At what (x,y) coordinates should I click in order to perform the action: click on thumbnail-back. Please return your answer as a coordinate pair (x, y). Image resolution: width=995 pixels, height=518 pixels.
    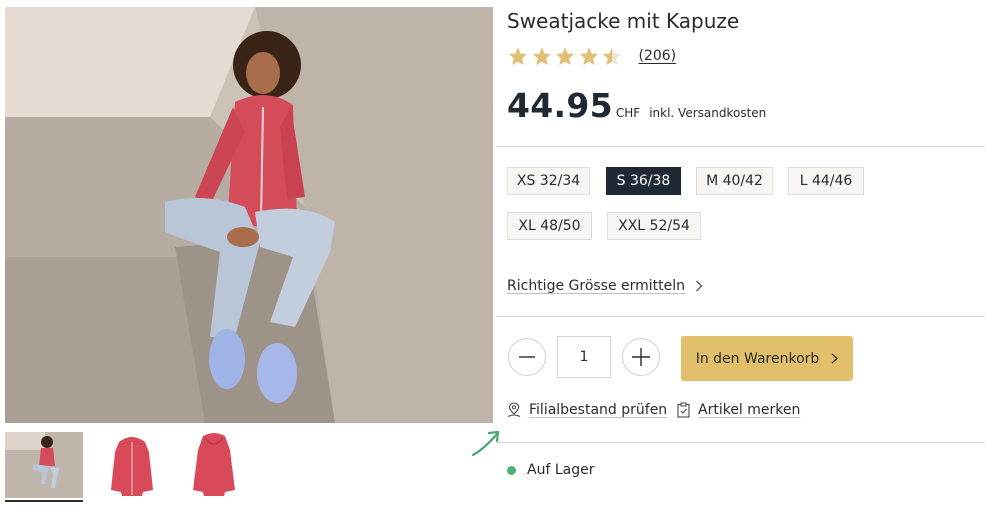
    Looking at the image, I should click on (214, 466).